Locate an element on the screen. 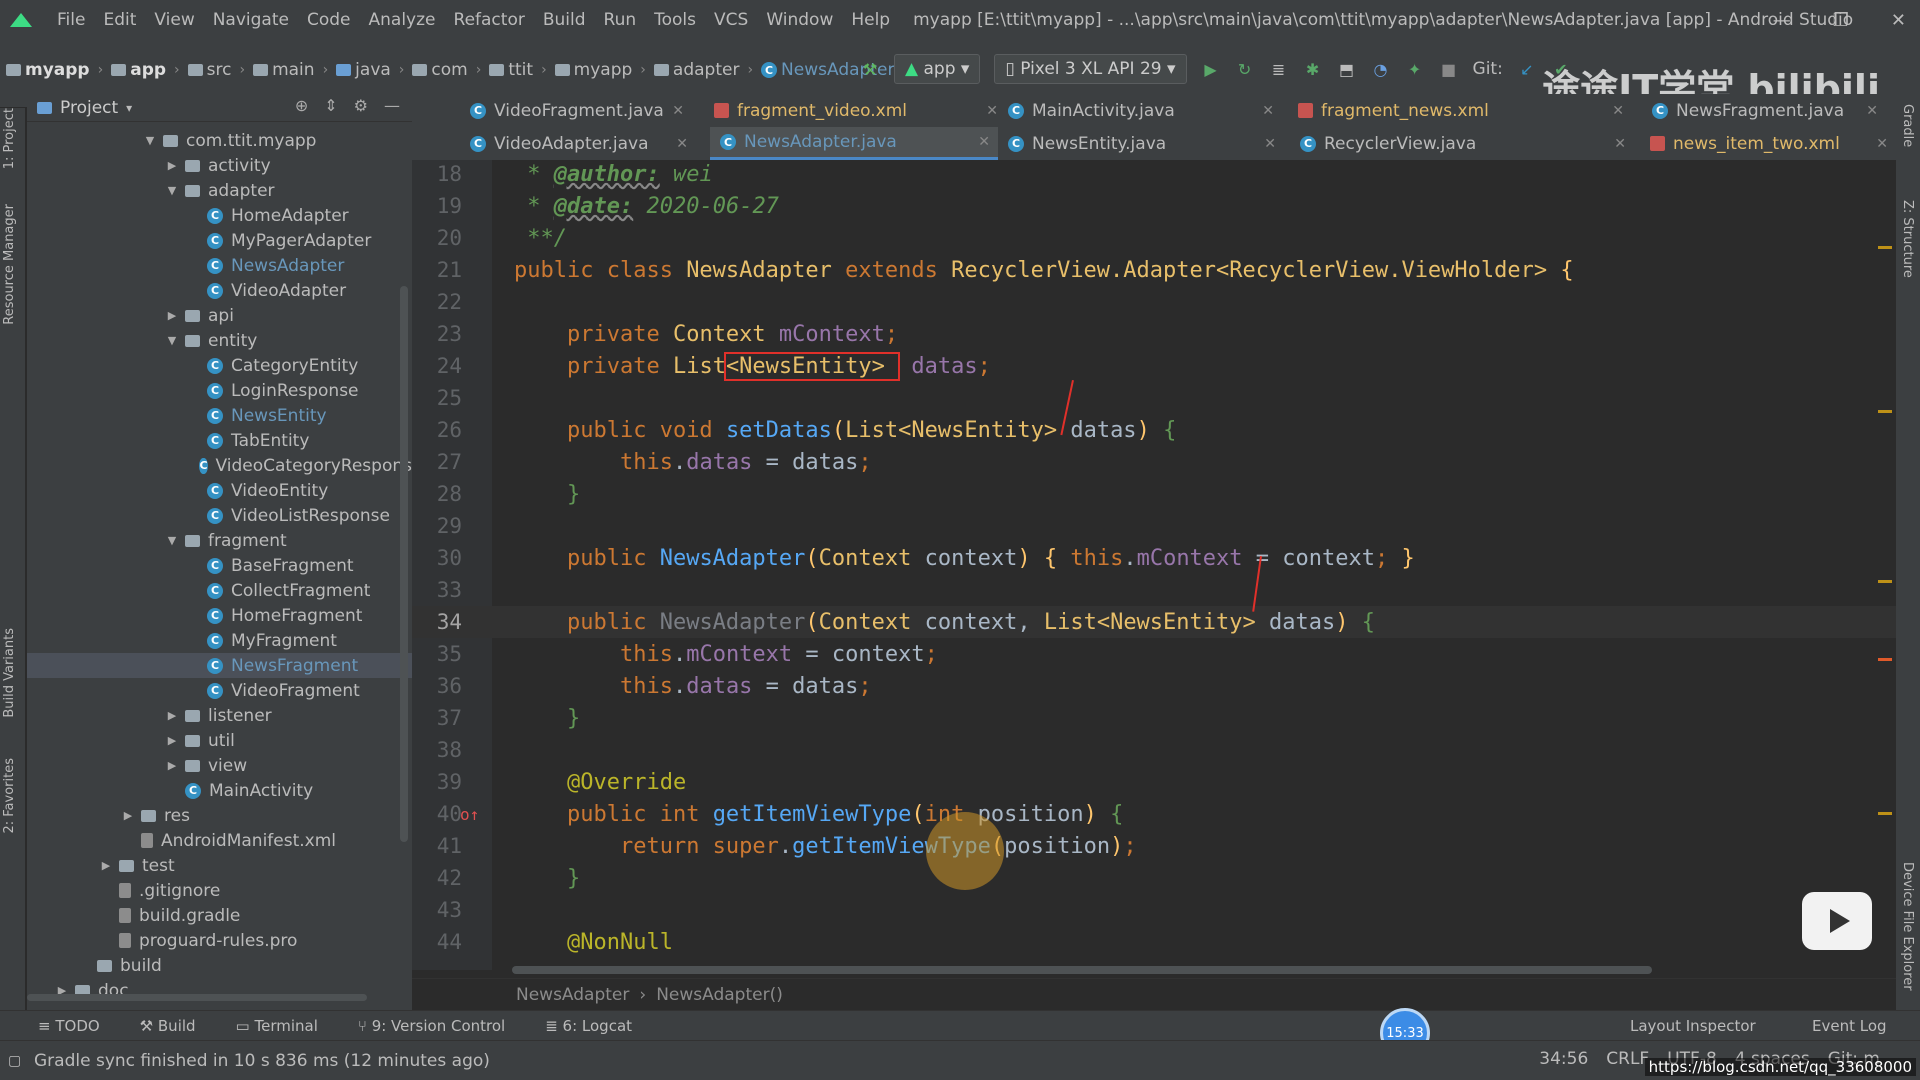 This screenshot has width=1920, height=1080. editor-horizontal-scrollbar is located at coordinates (1082, 970).